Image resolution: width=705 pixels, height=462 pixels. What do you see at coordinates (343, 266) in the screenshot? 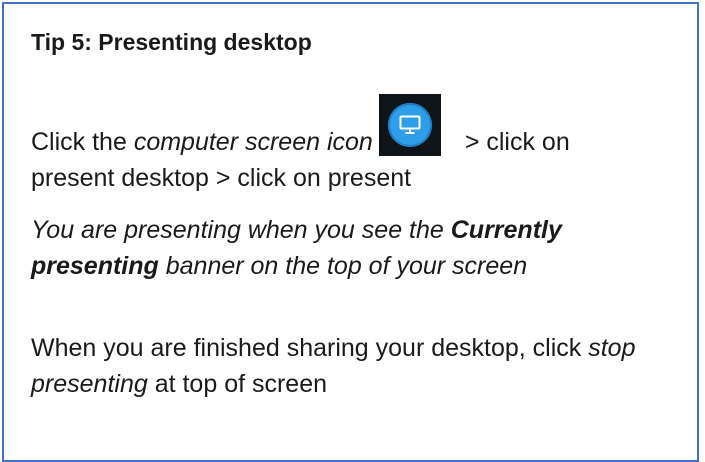
I see `note-text-part2: banner on the top of your screen` at bounding box center [343, 266].